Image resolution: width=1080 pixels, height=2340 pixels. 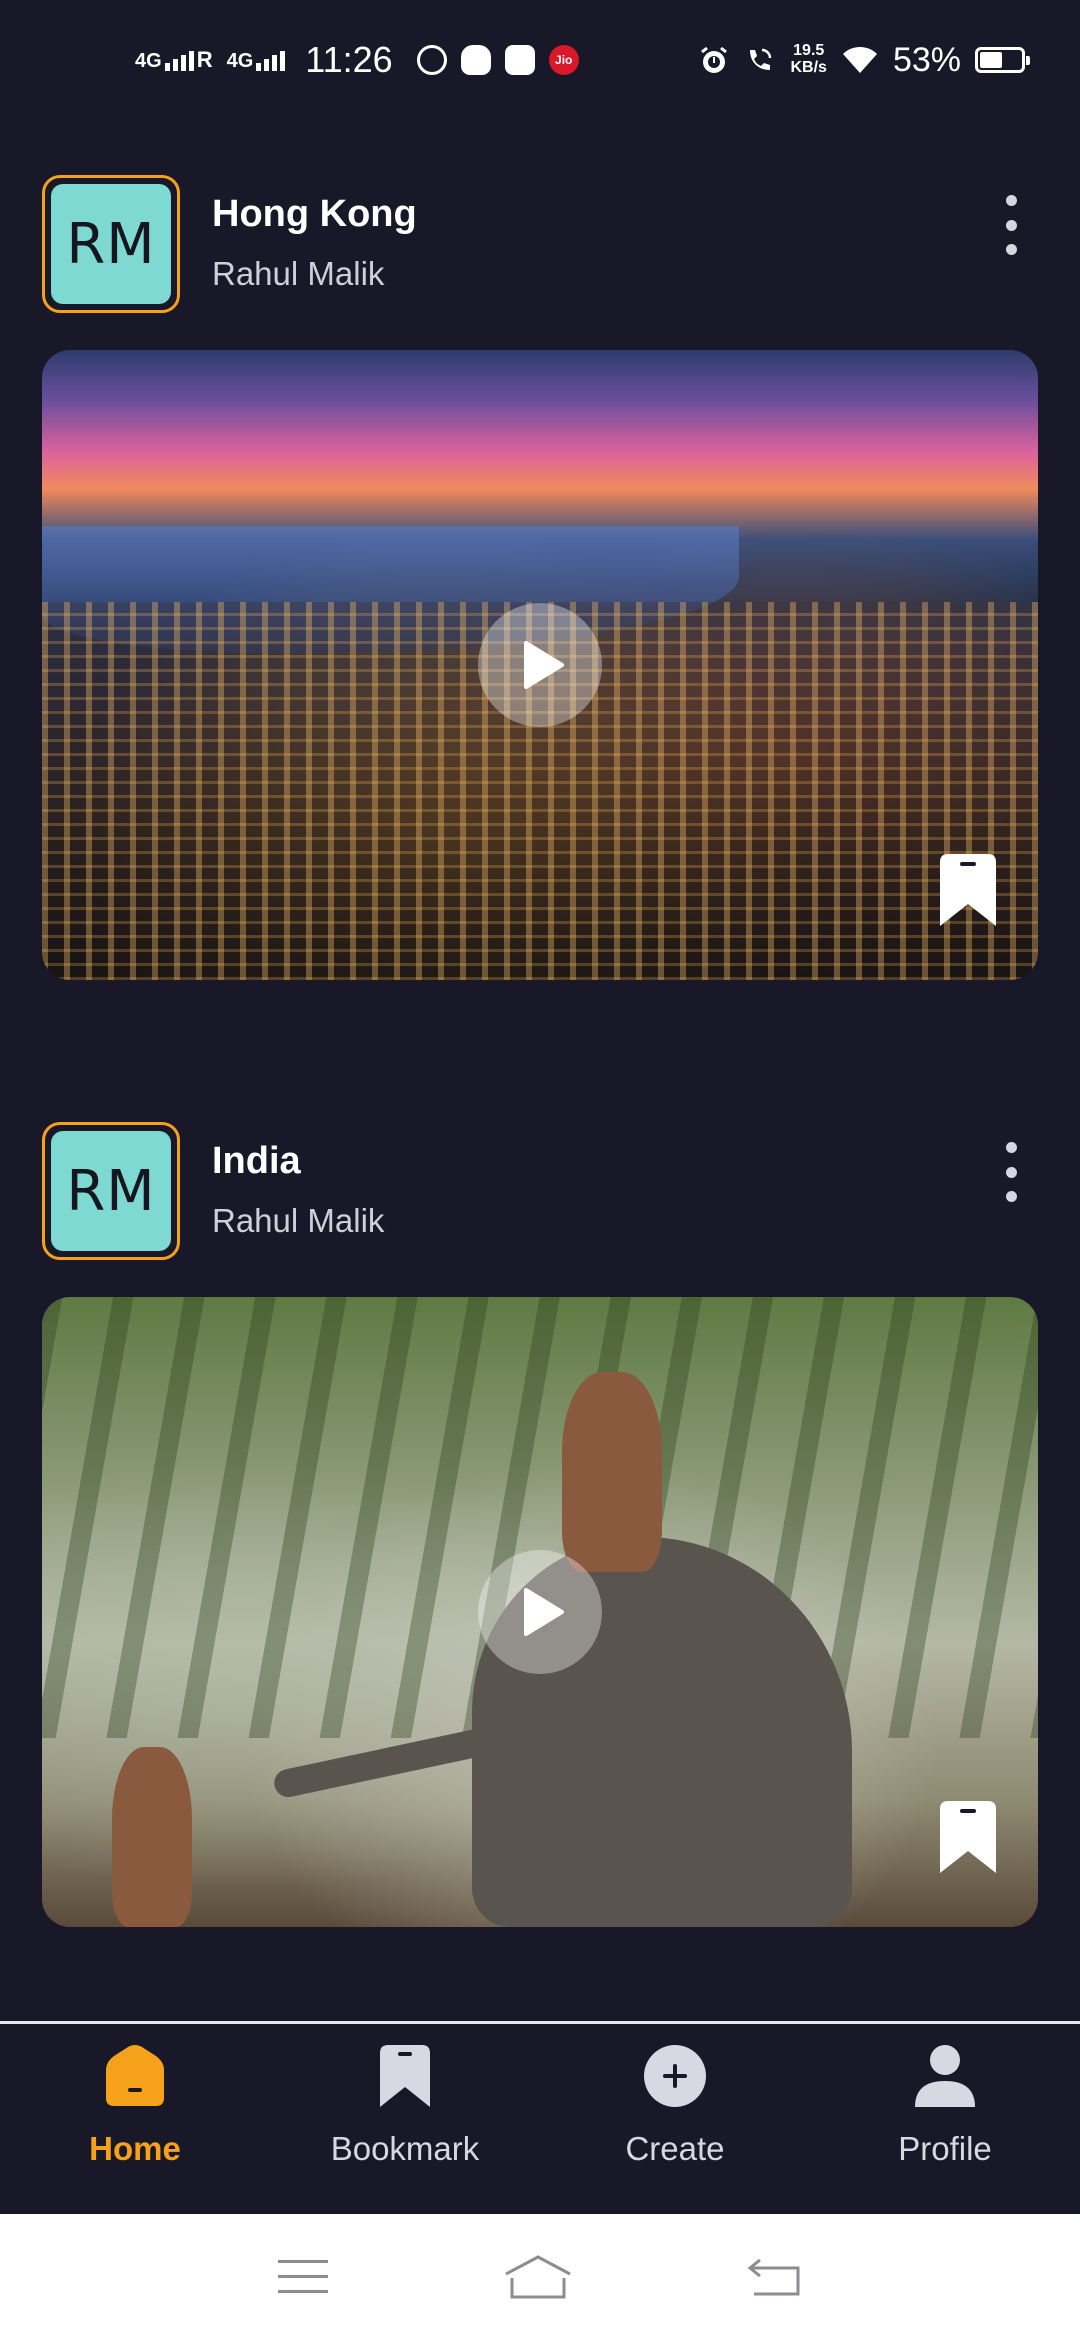 What do you see at coordinates (1002, 60) in the screenshot?
I see `battery-icon` at bounding box center [1002, 60].